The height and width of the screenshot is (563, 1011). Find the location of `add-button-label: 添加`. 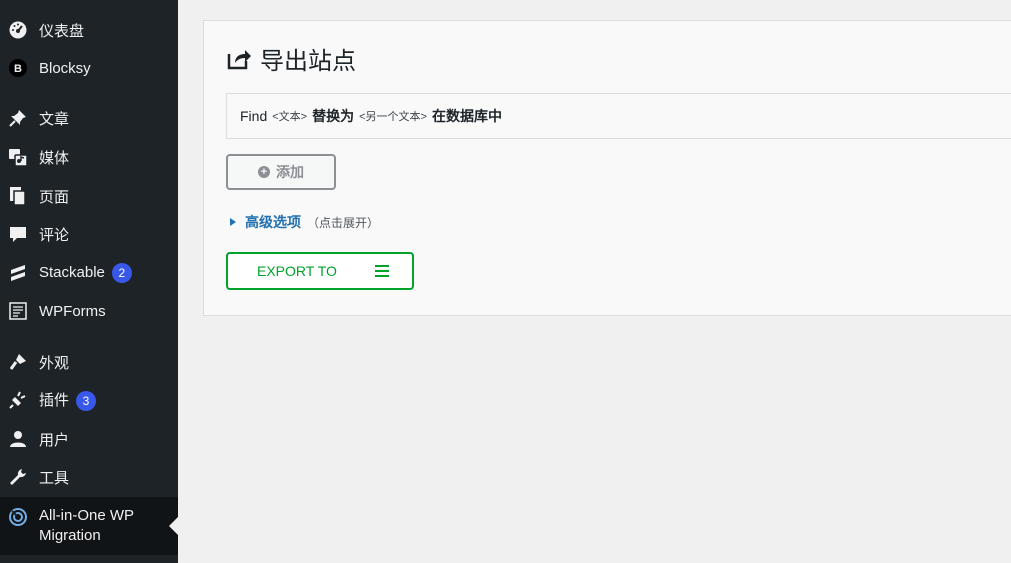

add-button-label: 添加 is located at coordinates (290, 172).